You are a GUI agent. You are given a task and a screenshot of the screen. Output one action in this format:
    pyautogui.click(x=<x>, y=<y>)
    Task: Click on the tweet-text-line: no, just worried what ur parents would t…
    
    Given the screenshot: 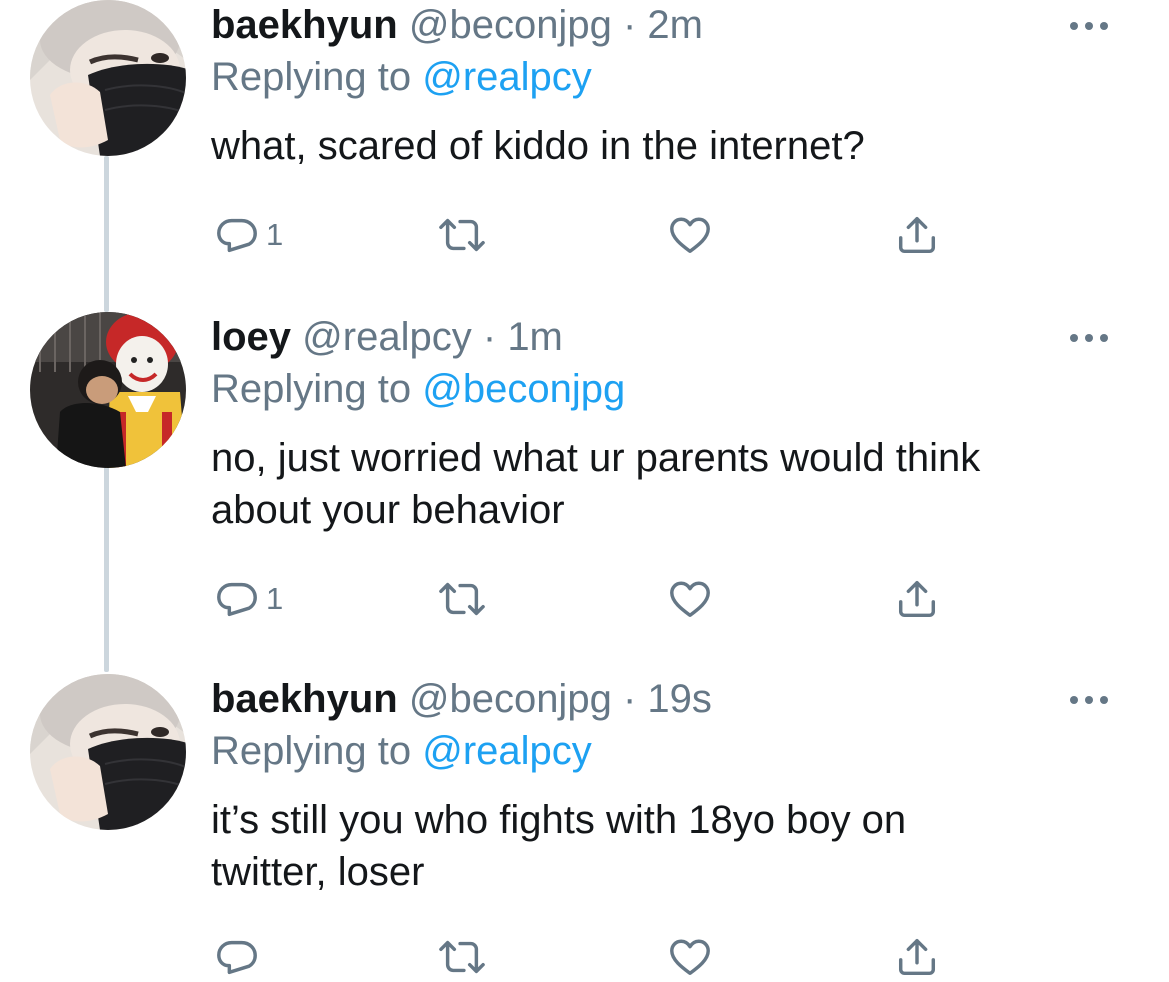 What is the action you would take?
    pyautogui.click(x=596, y=458)
    